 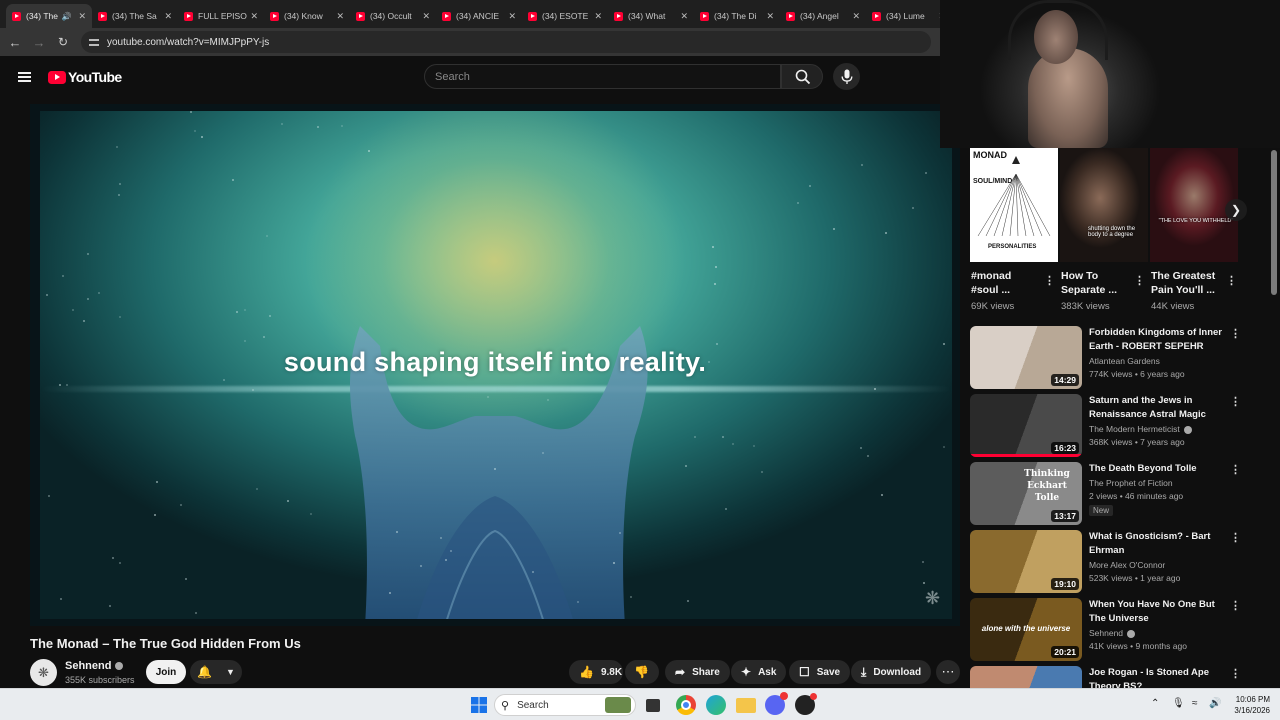 What do you see at coordinates (66, 16) in the screenshot?
I see `tab-audio-icon: 🔊` at bounding box center [66, 16].